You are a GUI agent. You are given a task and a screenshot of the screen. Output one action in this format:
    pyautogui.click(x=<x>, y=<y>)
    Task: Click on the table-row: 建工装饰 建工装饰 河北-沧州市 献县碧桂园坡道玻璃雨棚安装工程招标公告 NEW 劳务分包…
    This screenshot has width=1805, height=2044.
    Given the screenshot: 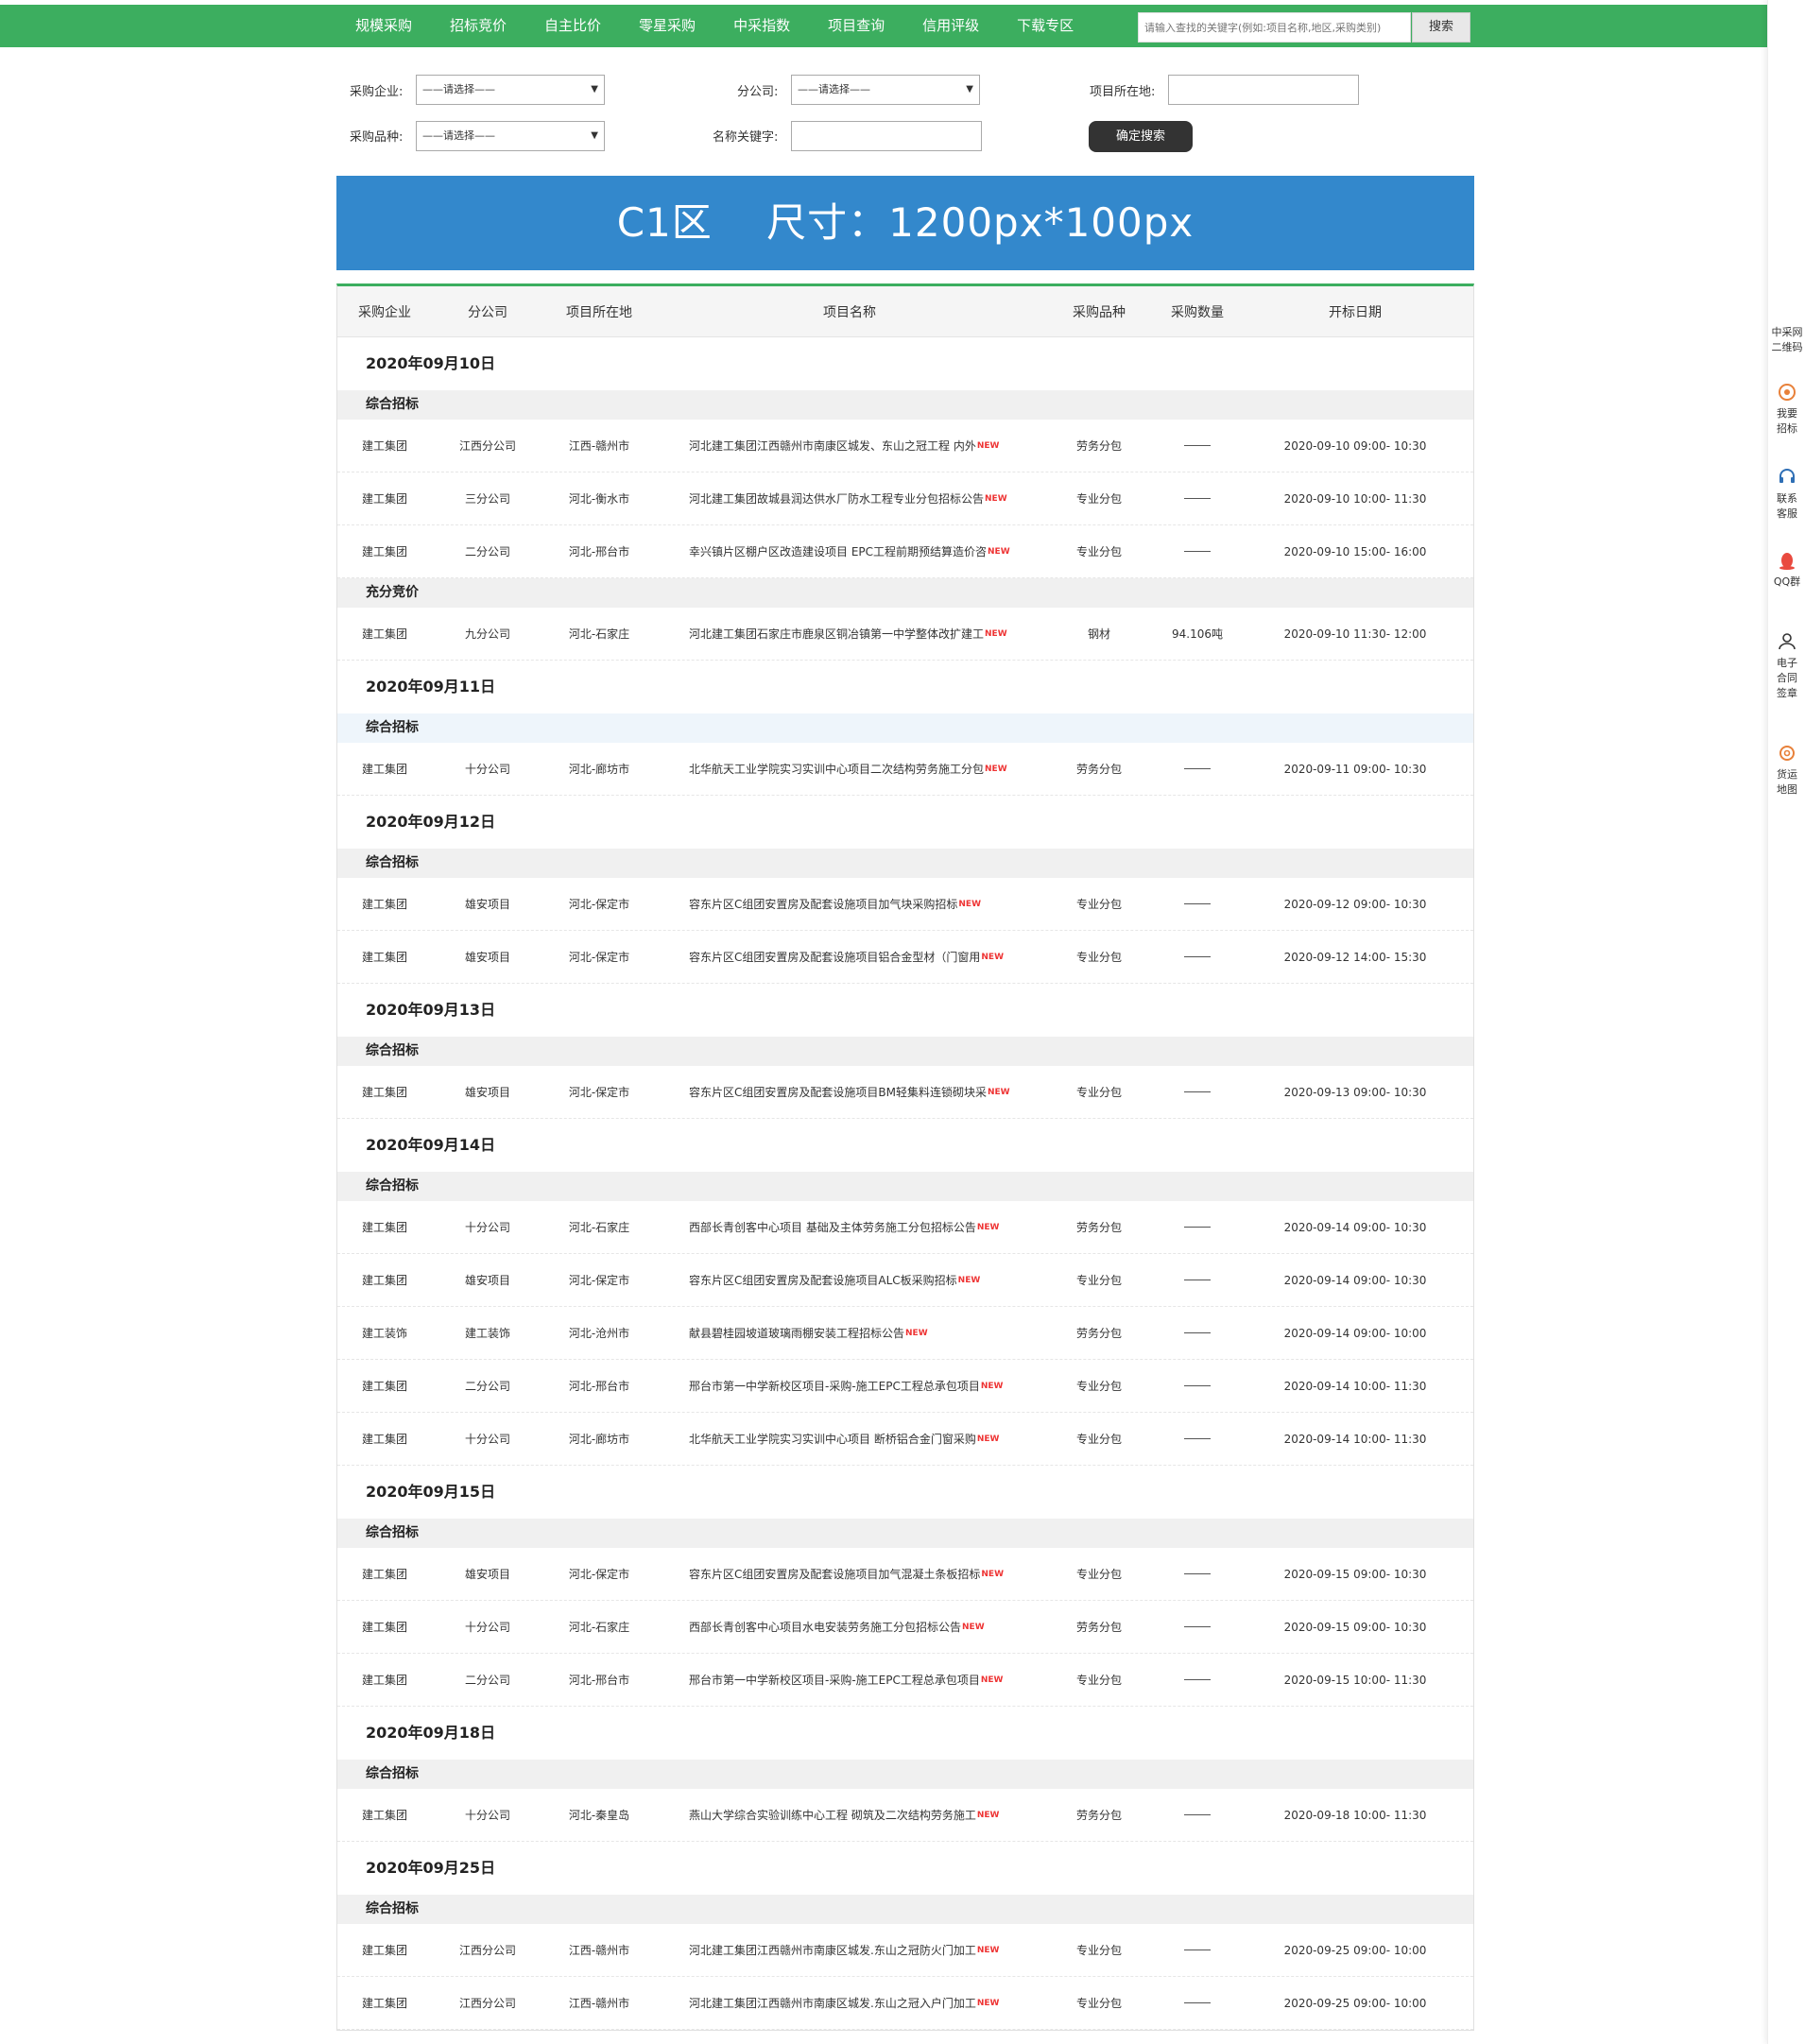 What is the action you would take?
    pyautogui.click(x=905, y=1333)
    